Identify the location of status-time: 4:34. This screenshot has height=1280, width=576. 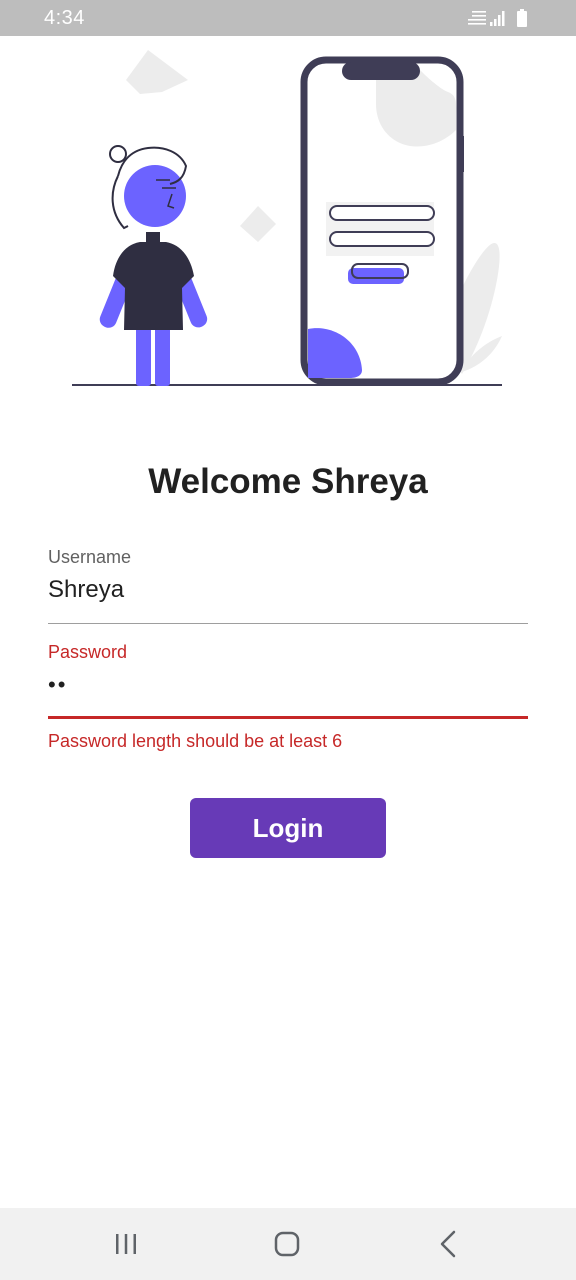
(64, 18).